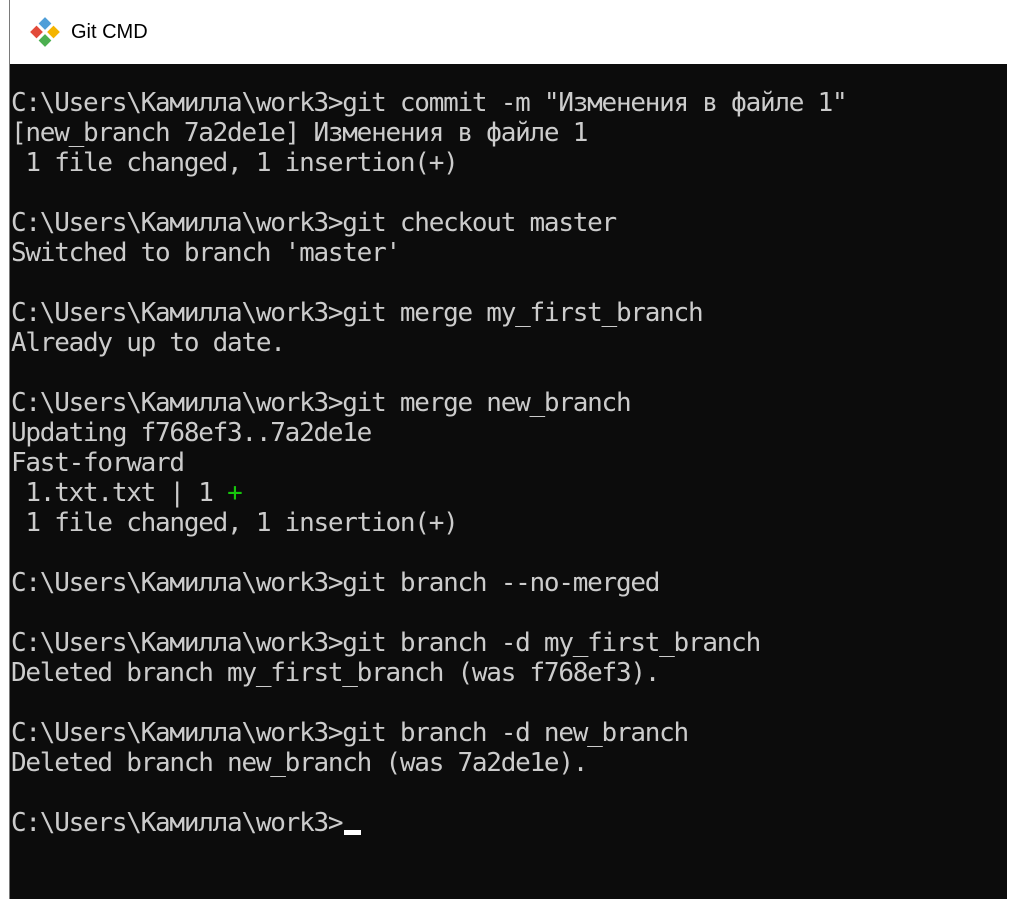 Image resolution: width=1010 pixels, height=899 pixels. What do you see at coordinates (148, 343) in the screenshot?
I see `console-line: Already up to date.` at bounding box center [148, 343].